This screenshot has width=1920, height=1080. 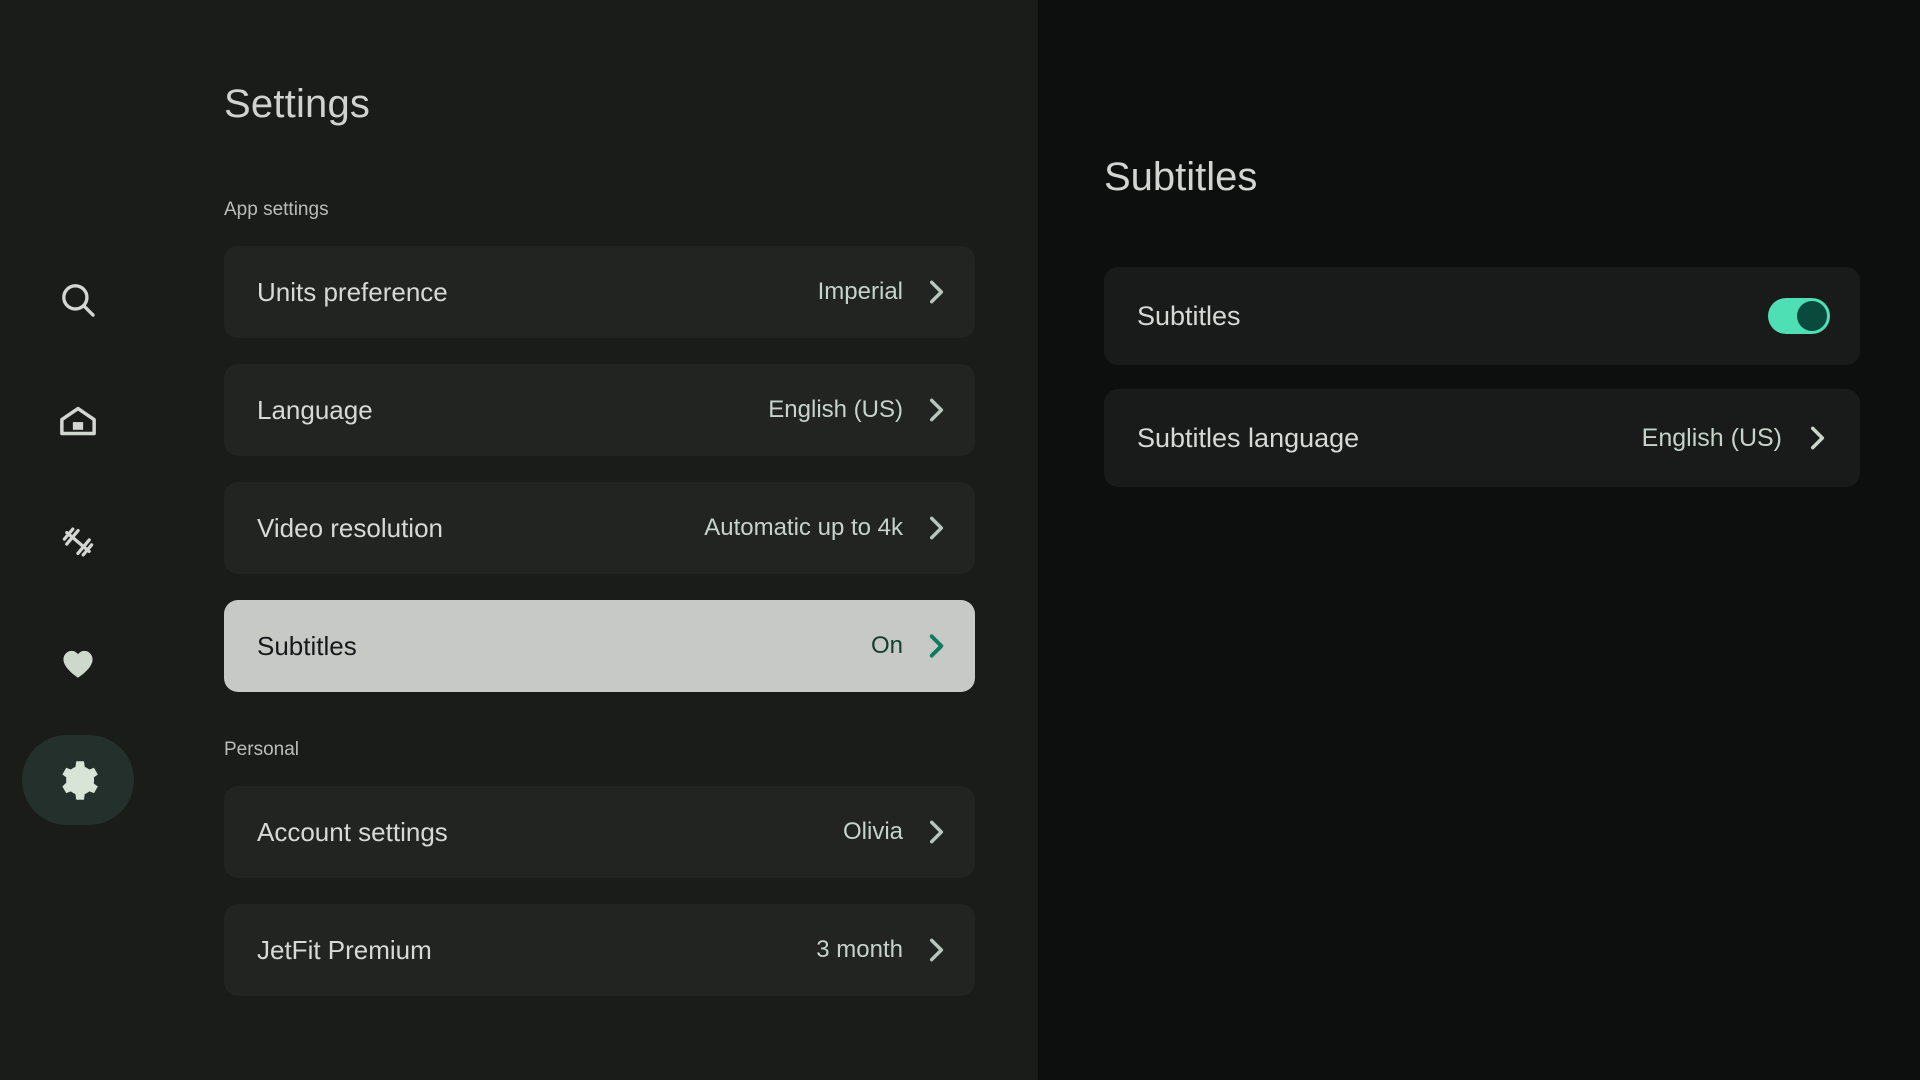 What do you see at coordinates (307, 645) in the screenshot?
I see `row-label: Subtitles` at bounding box center [307, 645].